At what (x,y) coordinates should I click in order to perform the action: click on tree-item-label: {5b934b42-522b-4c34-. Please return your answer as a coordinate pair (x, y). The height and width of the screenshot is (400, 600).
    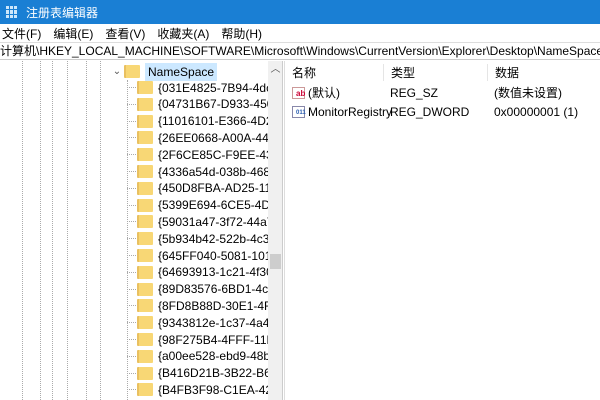
    Looking at the image, I should click on (213, 238).